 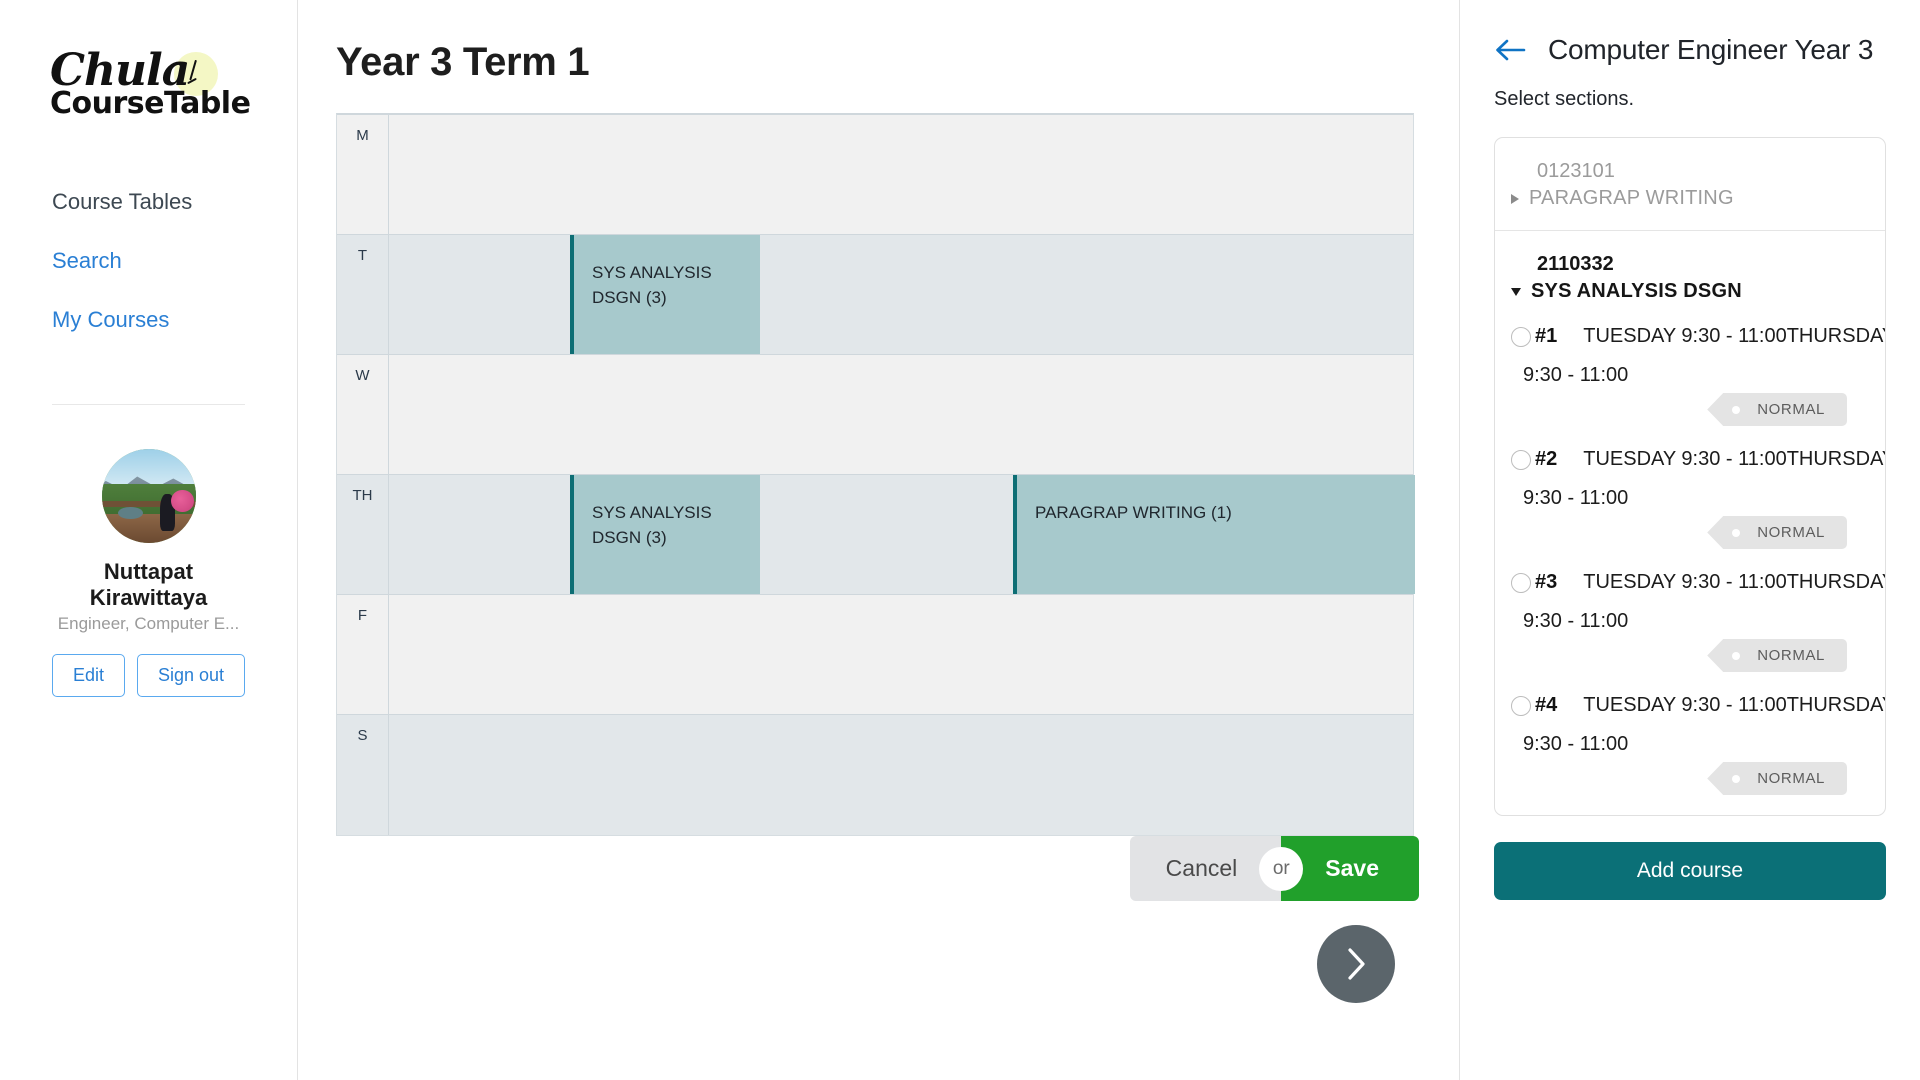 I want to click on add-course-button: Add course, so click(x=1690, y=871).